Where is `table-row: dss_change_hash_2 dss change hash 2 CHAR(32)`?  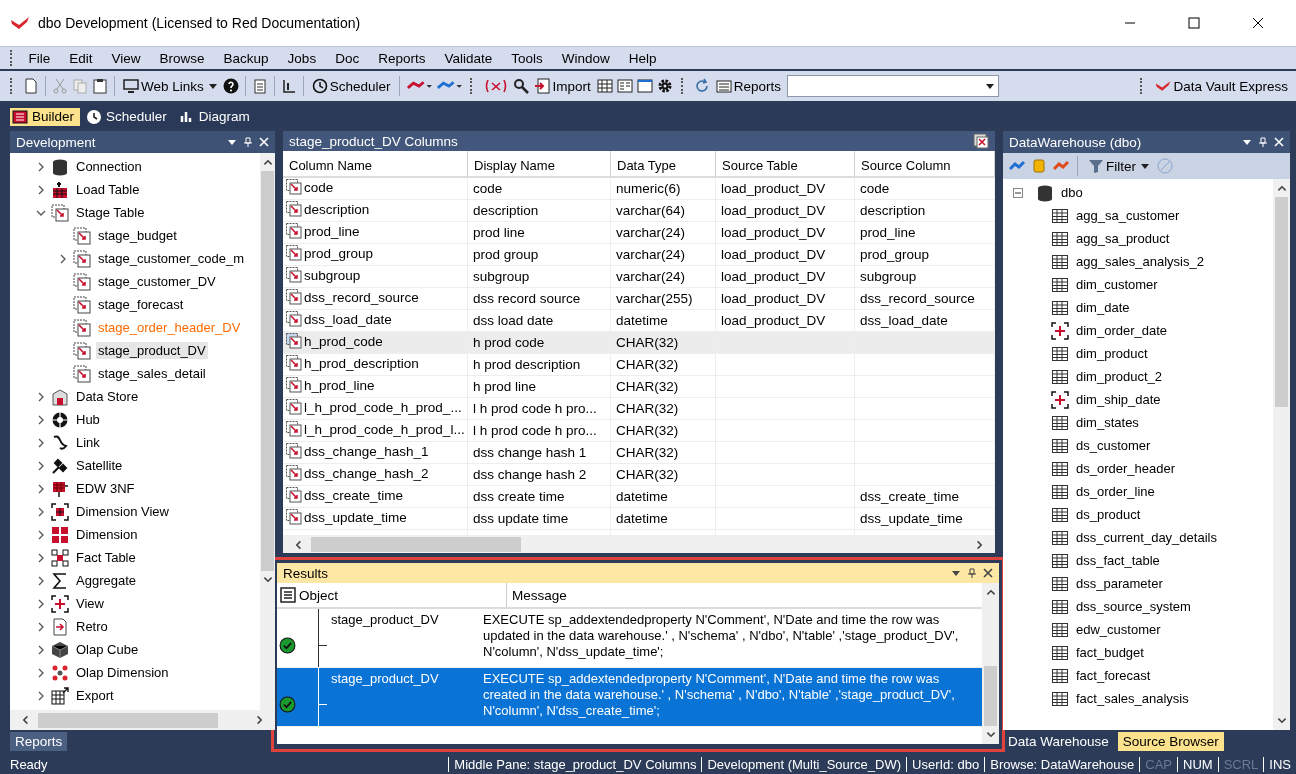 table-row: dss_change_hash_2 dss change hash 2 CHAR(32) is located at coordinates (639, 474).